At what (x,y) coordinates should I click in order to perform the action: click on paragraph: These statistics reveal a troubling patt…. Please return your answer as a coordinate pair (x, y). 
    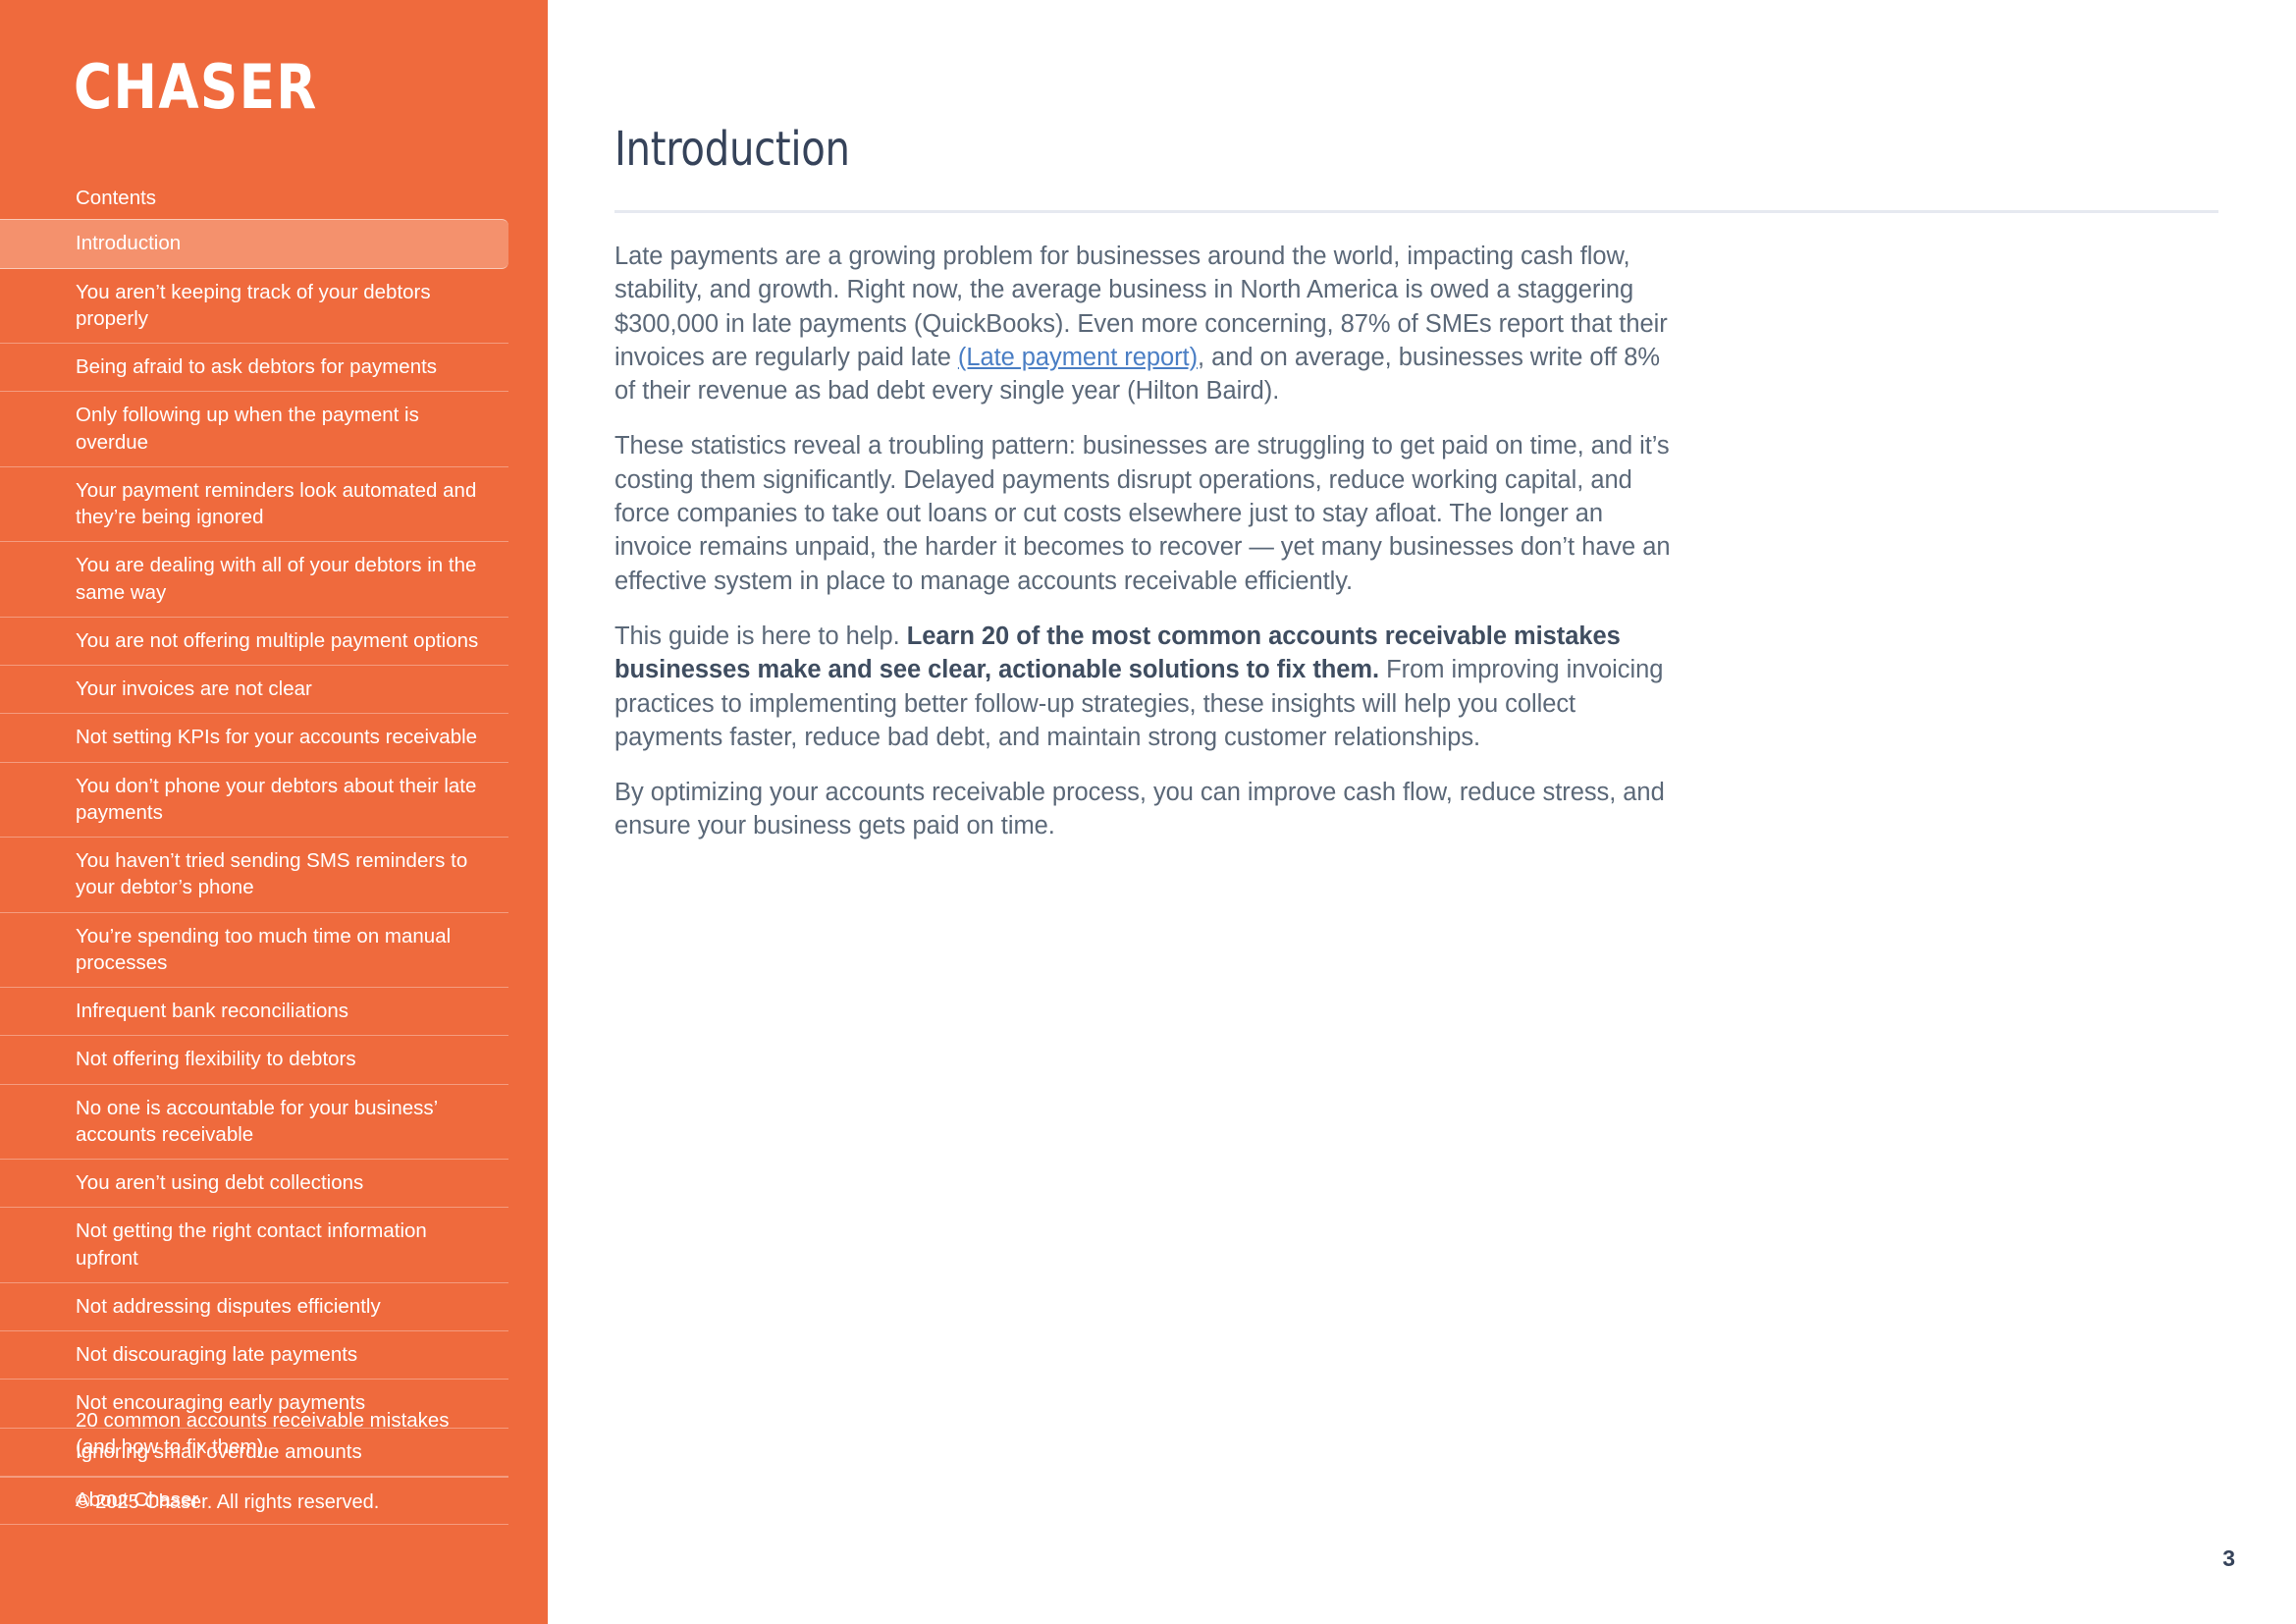
    Looking at the image, I should click on (1149, 513).